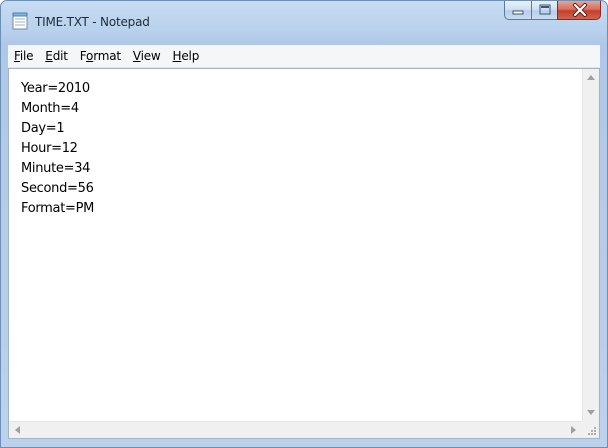 Image resolution: width=608 pixels, height=448 pixels. I want to click on text-line: Day=1, so click(43, 128).